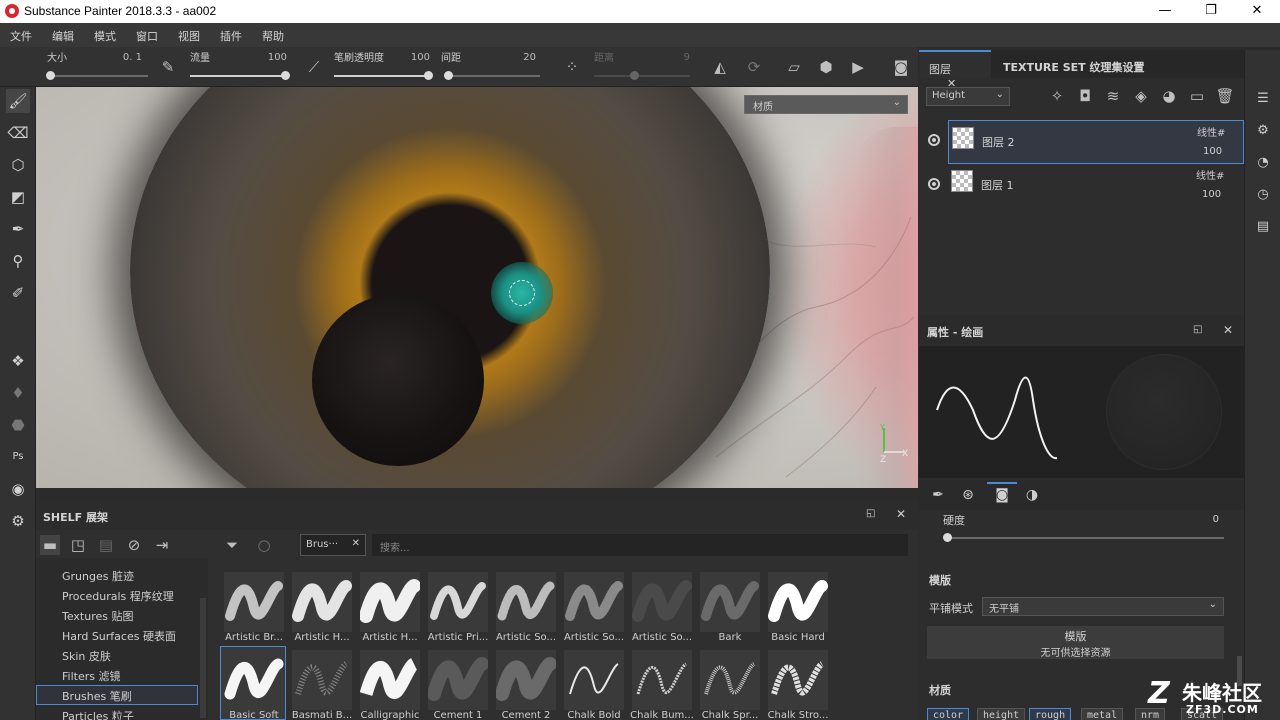 This screenshot has height=720, width=1280. Describe the element at coordinates (106, 545) in the screenshot. I see `shelf-stack-icon: ▤` at that location.